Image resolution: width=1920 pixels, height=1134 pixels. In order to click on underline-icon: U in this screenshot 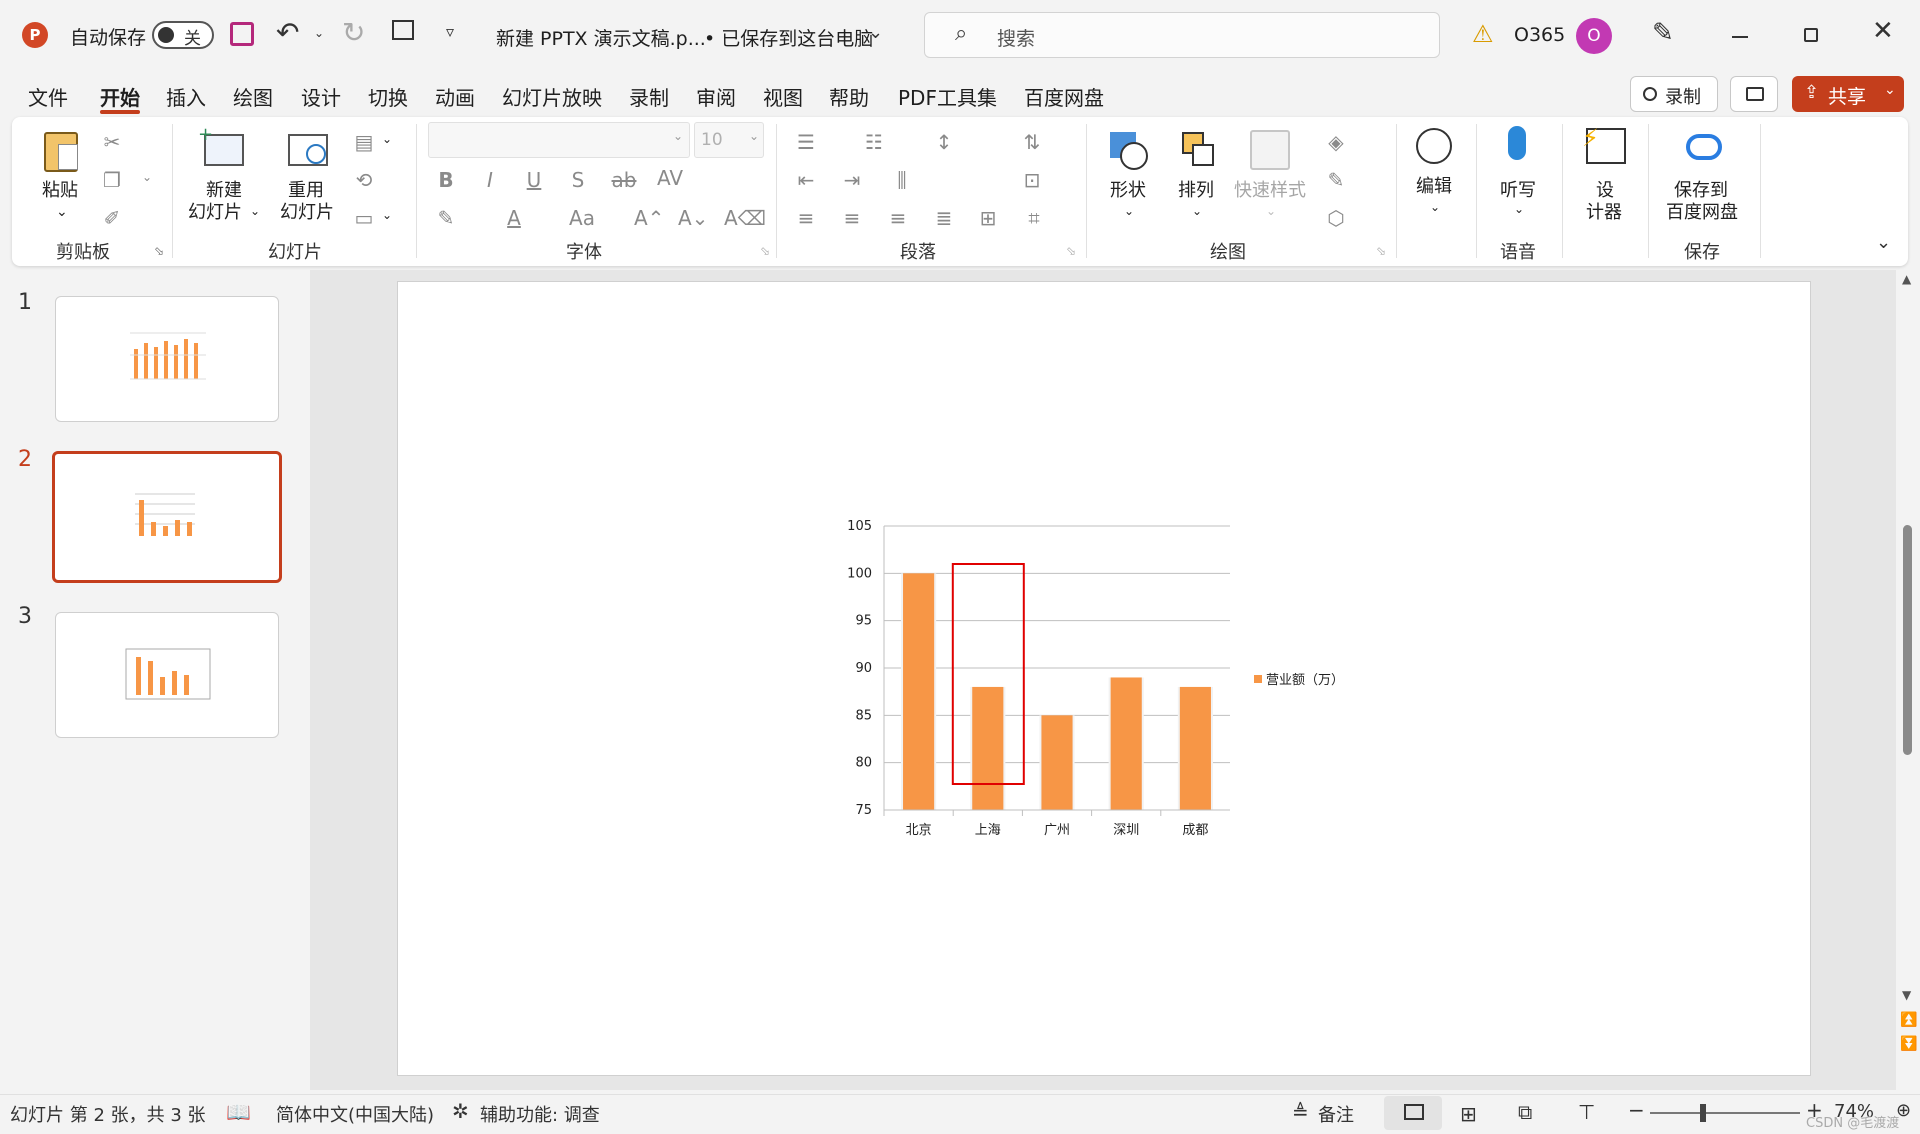, I will do `click(534, 180)`.